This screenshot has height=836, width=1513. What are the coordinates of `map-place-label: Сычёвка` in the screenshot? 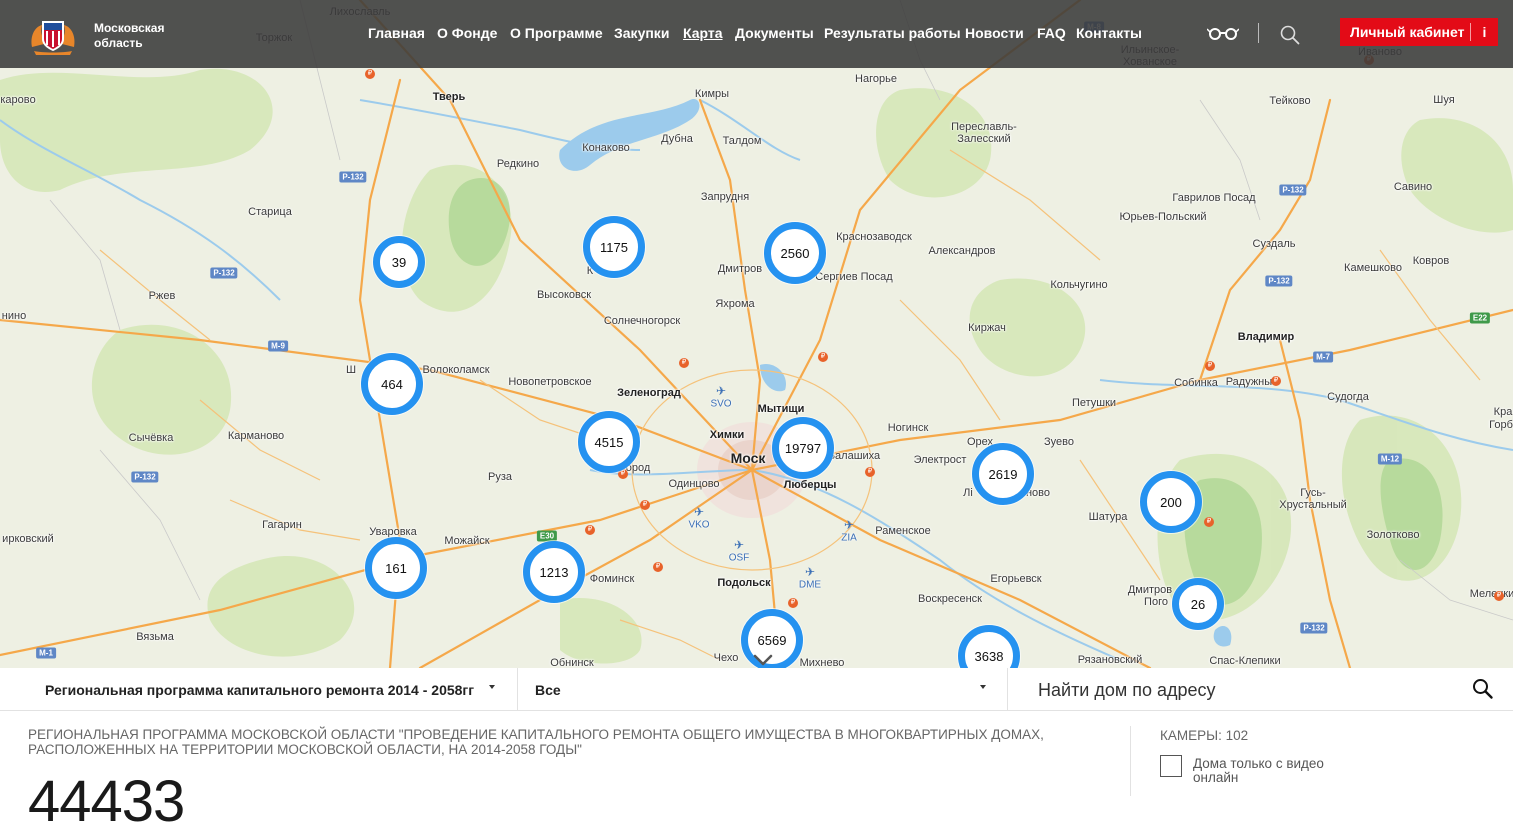 It's located at (151, 438).